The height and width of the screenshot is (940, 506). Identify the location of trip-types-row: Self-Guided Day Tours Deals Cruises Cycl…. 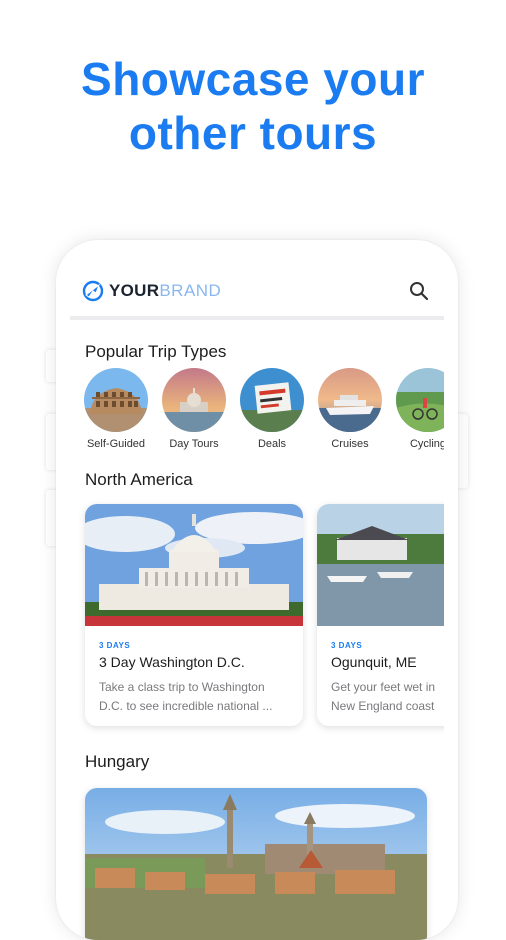
(264, 418).